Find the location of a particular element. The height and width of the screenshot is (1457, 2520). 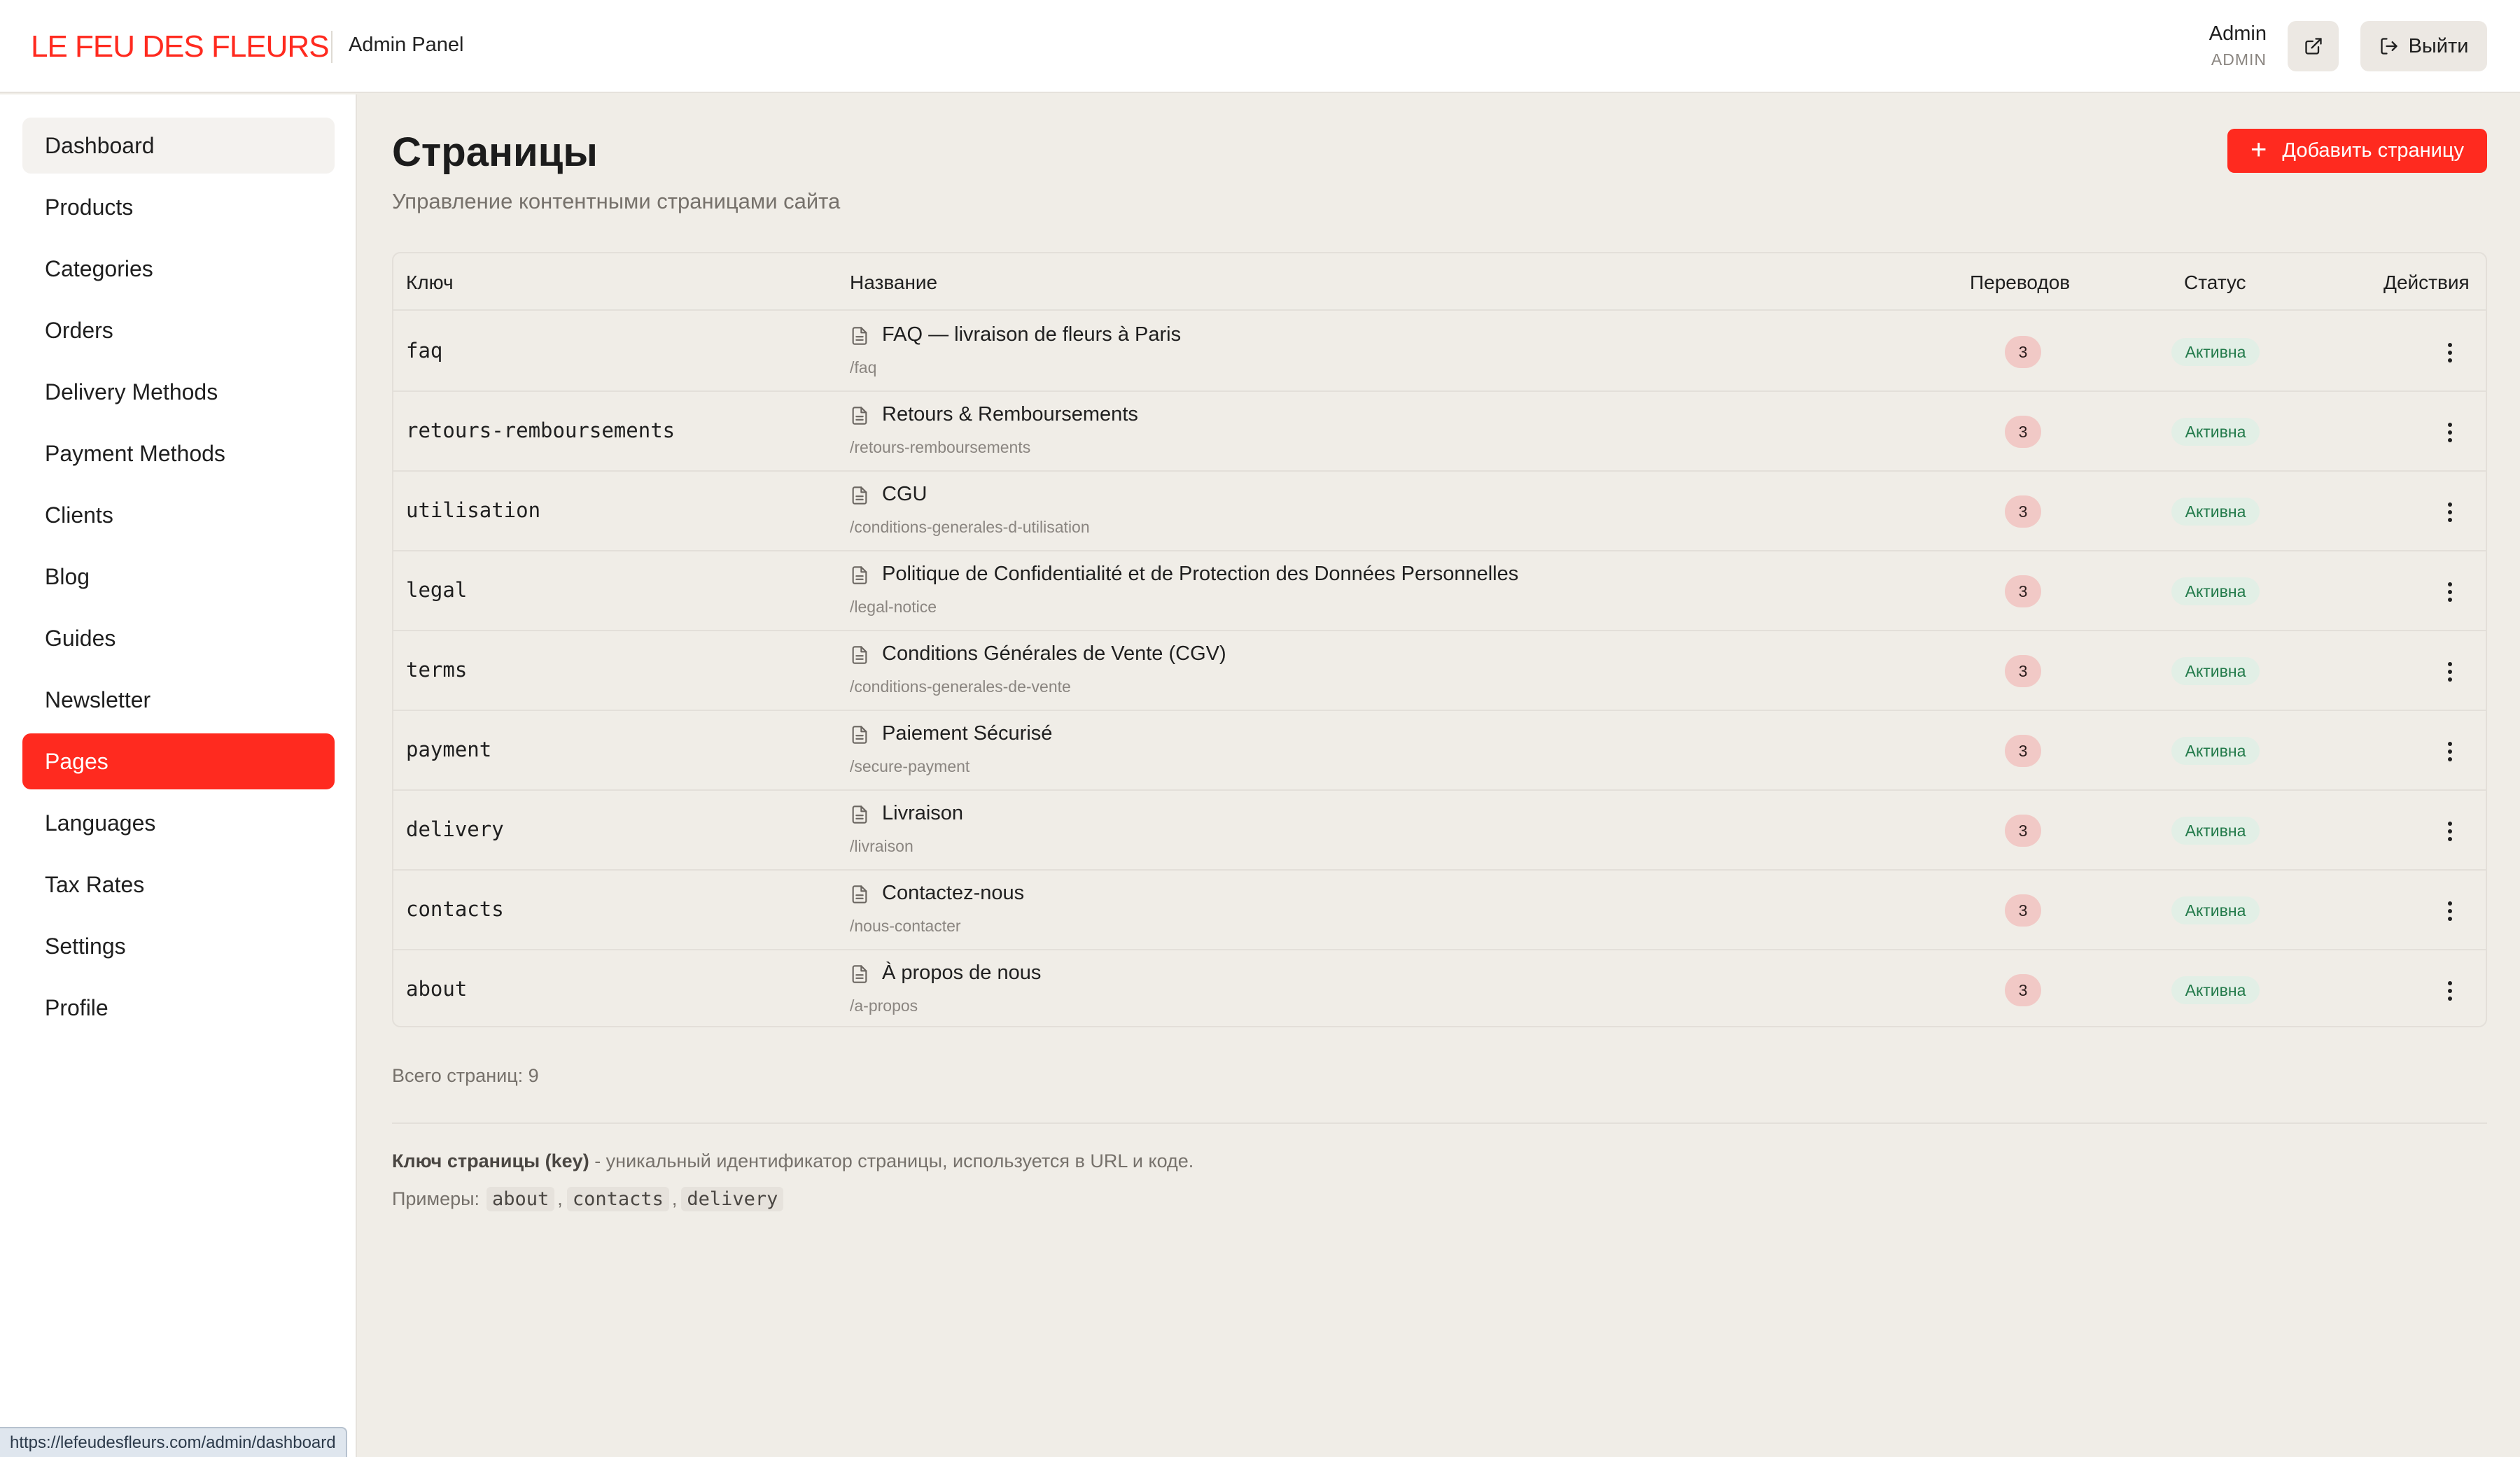

logout-label: Выйти is located at coordinates (2438, 45).